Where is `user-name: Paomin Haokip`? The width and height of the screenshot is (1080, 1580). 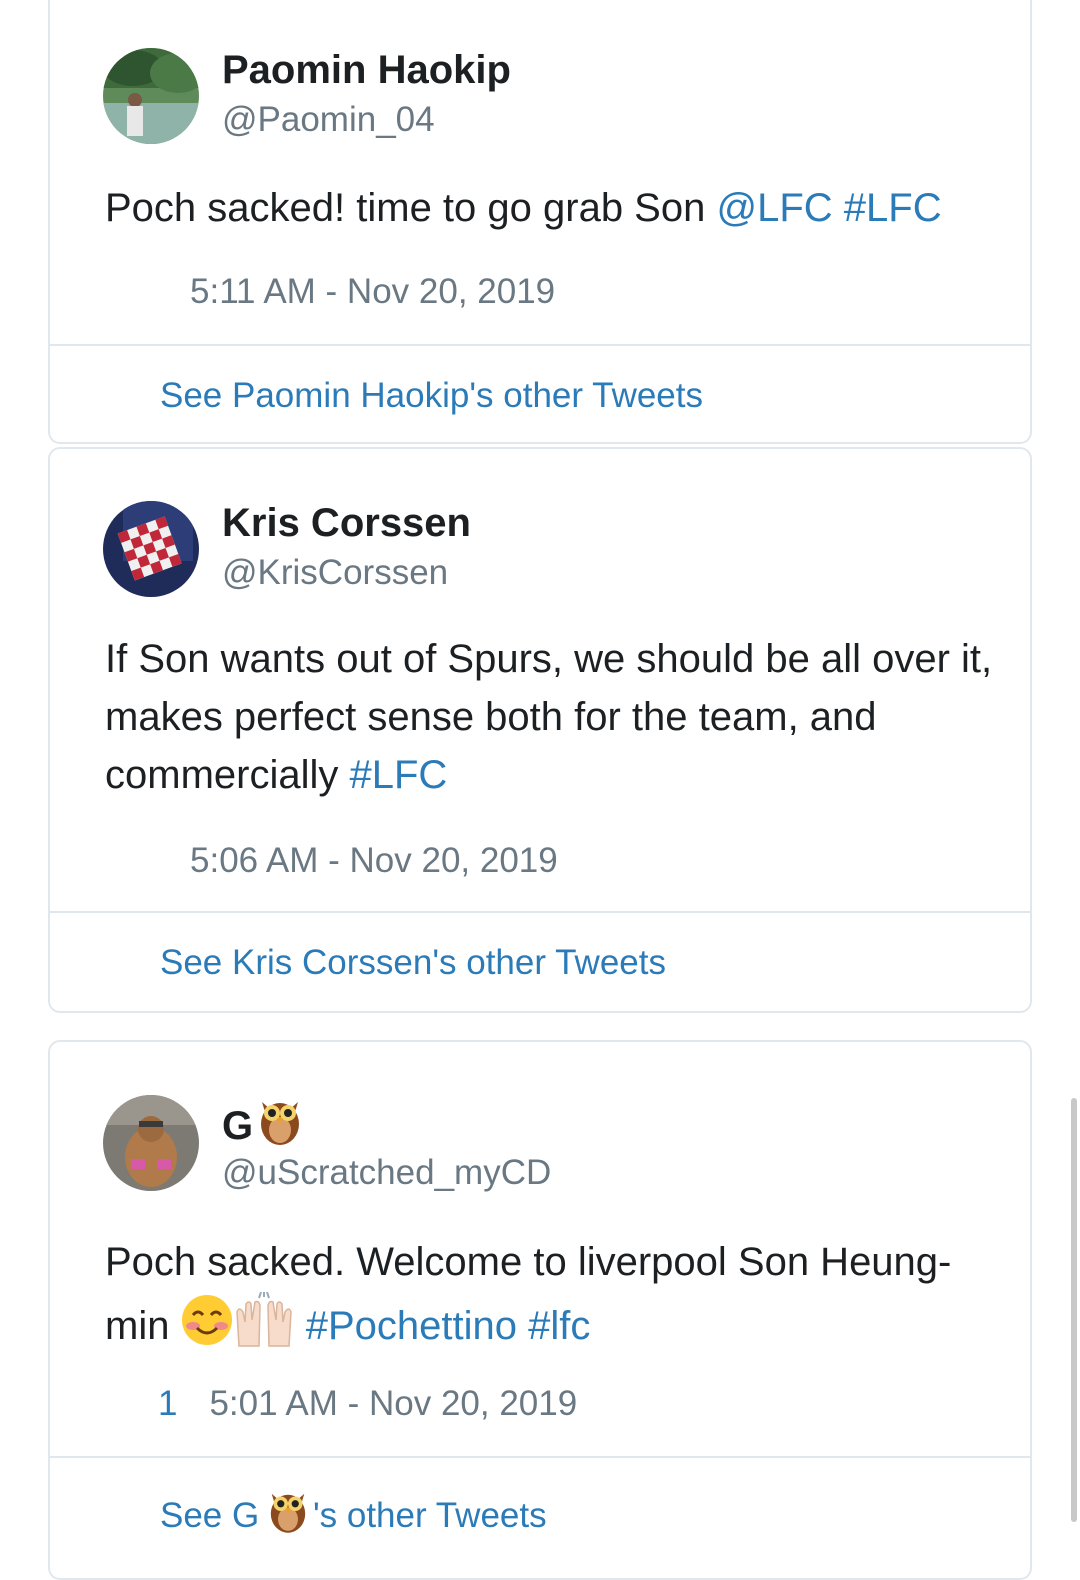 user-name: Paomin Haokip is located at coordinates (366, 70).